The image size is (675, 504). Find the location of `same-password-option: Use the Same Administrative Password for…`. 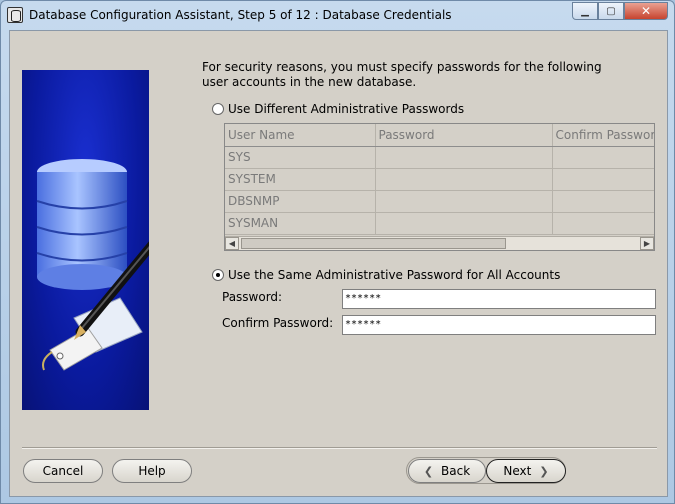

same-password-option: Use the Same Administrative Password for… is located at coordinates (386, 275).